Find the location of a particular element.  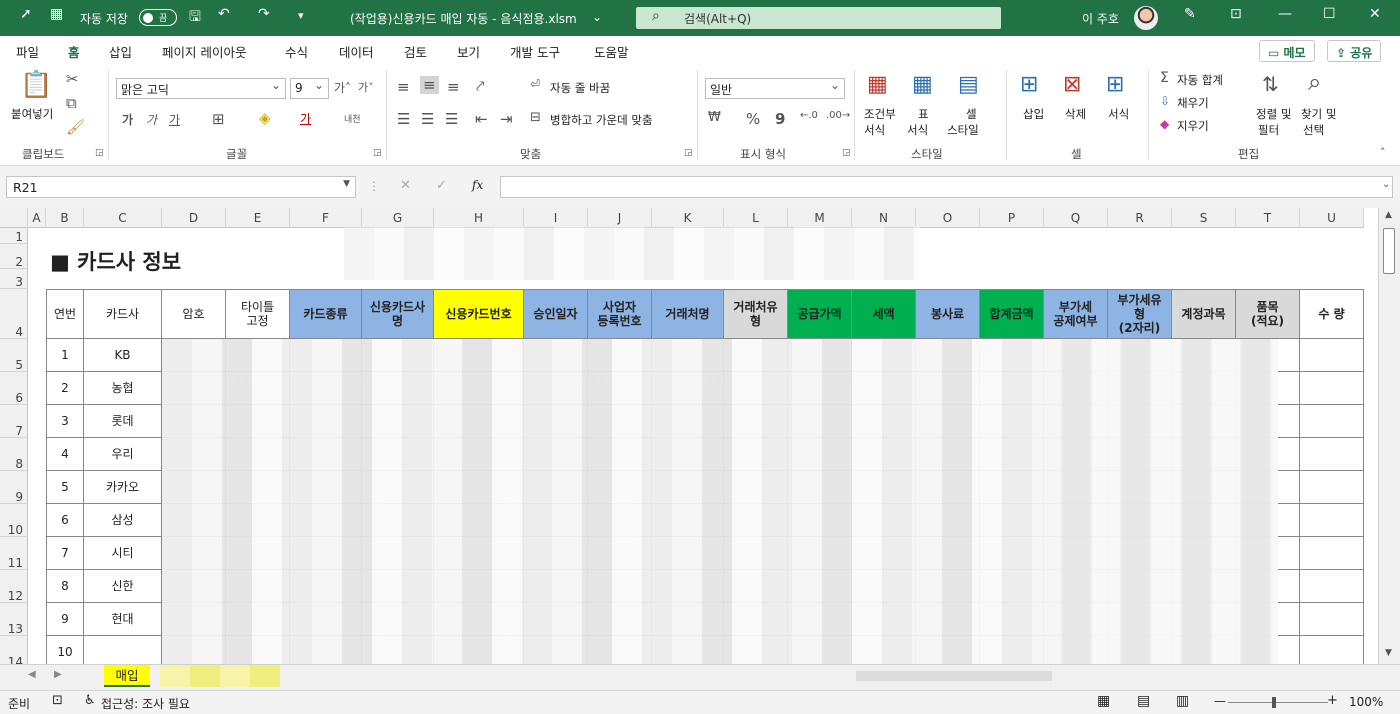

tab-review: 검토 is located at coordinates (415, 51).